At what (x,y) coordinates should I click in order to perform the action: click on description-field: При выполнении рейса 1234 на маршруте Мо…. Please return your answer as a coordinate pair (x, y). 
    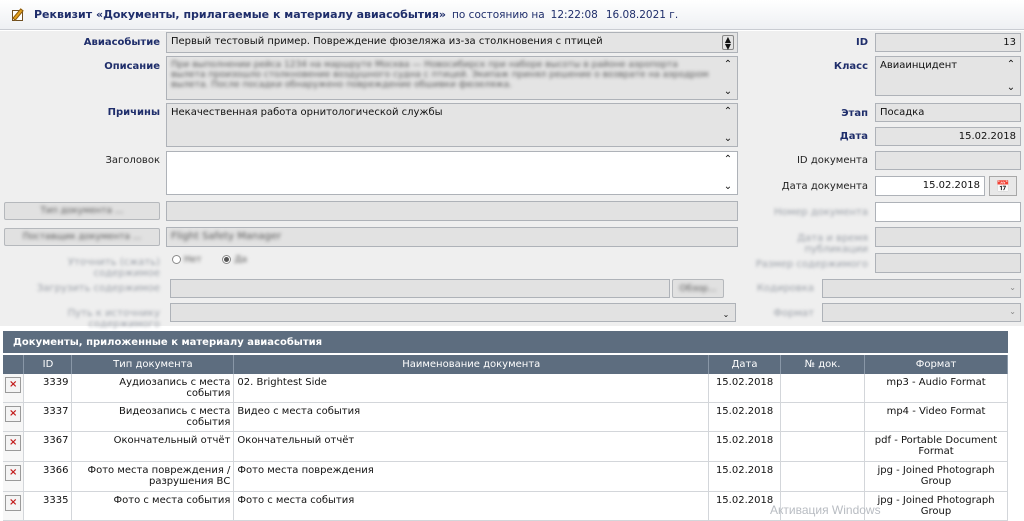
    Looking at the image, I should click on (452, 78).